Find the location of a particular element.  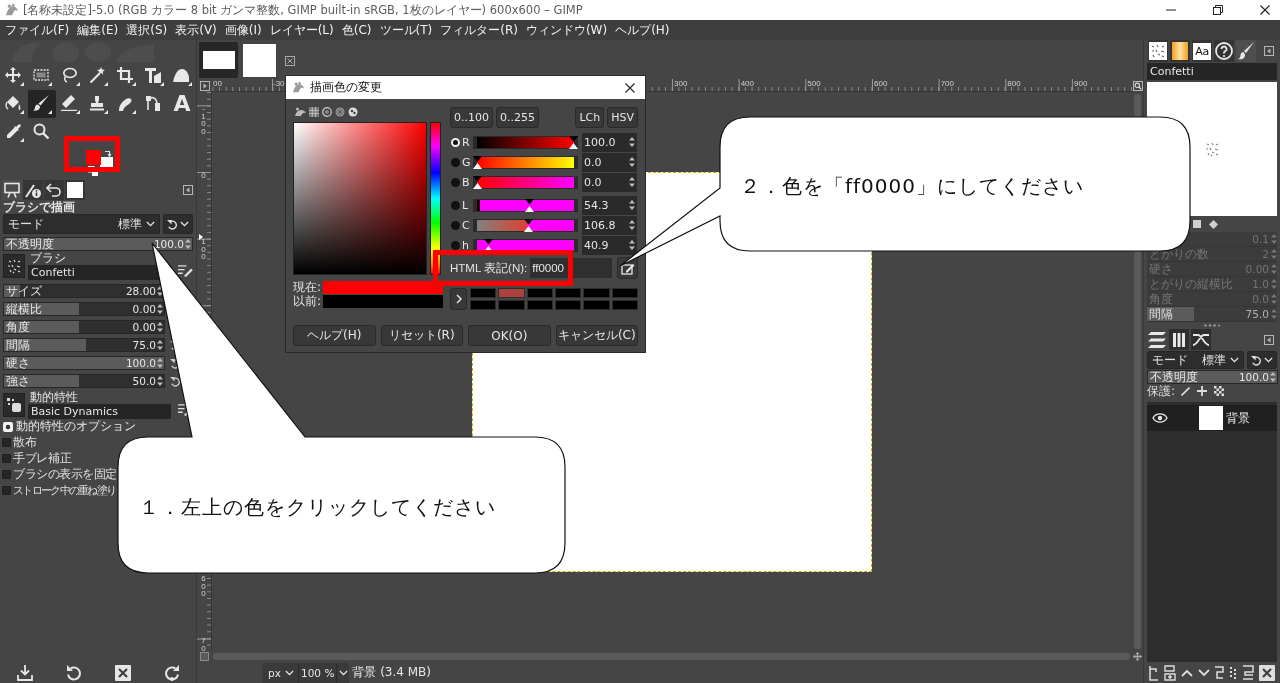

menu-item: 画像(I) is located at coordinates (243, 30).